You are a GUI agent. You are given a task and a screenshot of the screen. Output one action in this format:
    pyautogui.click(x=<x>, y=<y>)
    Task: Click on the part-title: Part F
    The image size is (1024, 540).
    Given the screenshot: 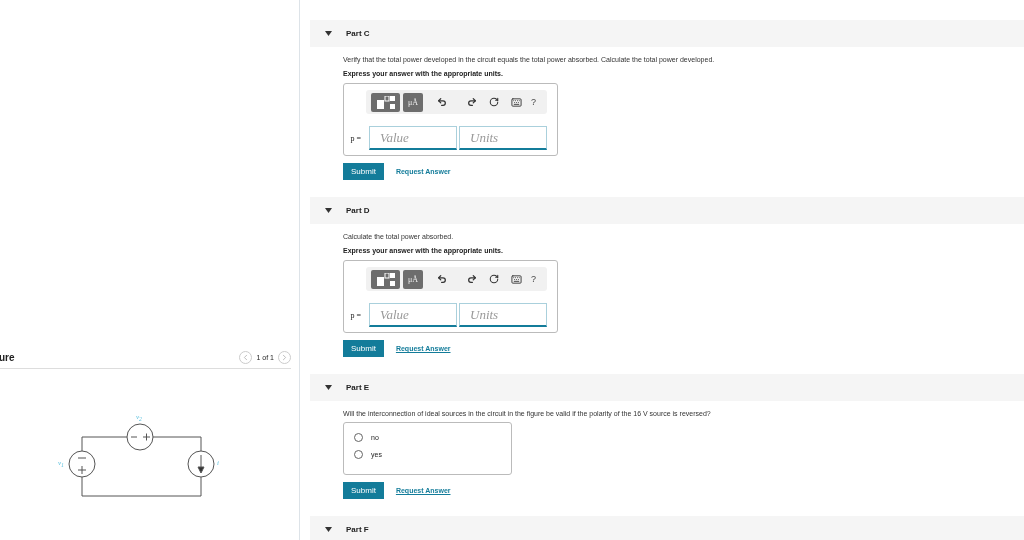 What is the action you would take?
    pyautogui.click(x=357, y=529)
    